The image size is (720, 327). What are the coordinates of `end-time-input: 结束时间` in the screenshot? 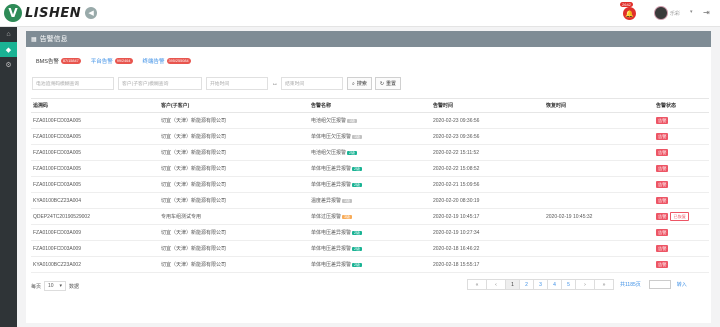 It's located at (312, 83).